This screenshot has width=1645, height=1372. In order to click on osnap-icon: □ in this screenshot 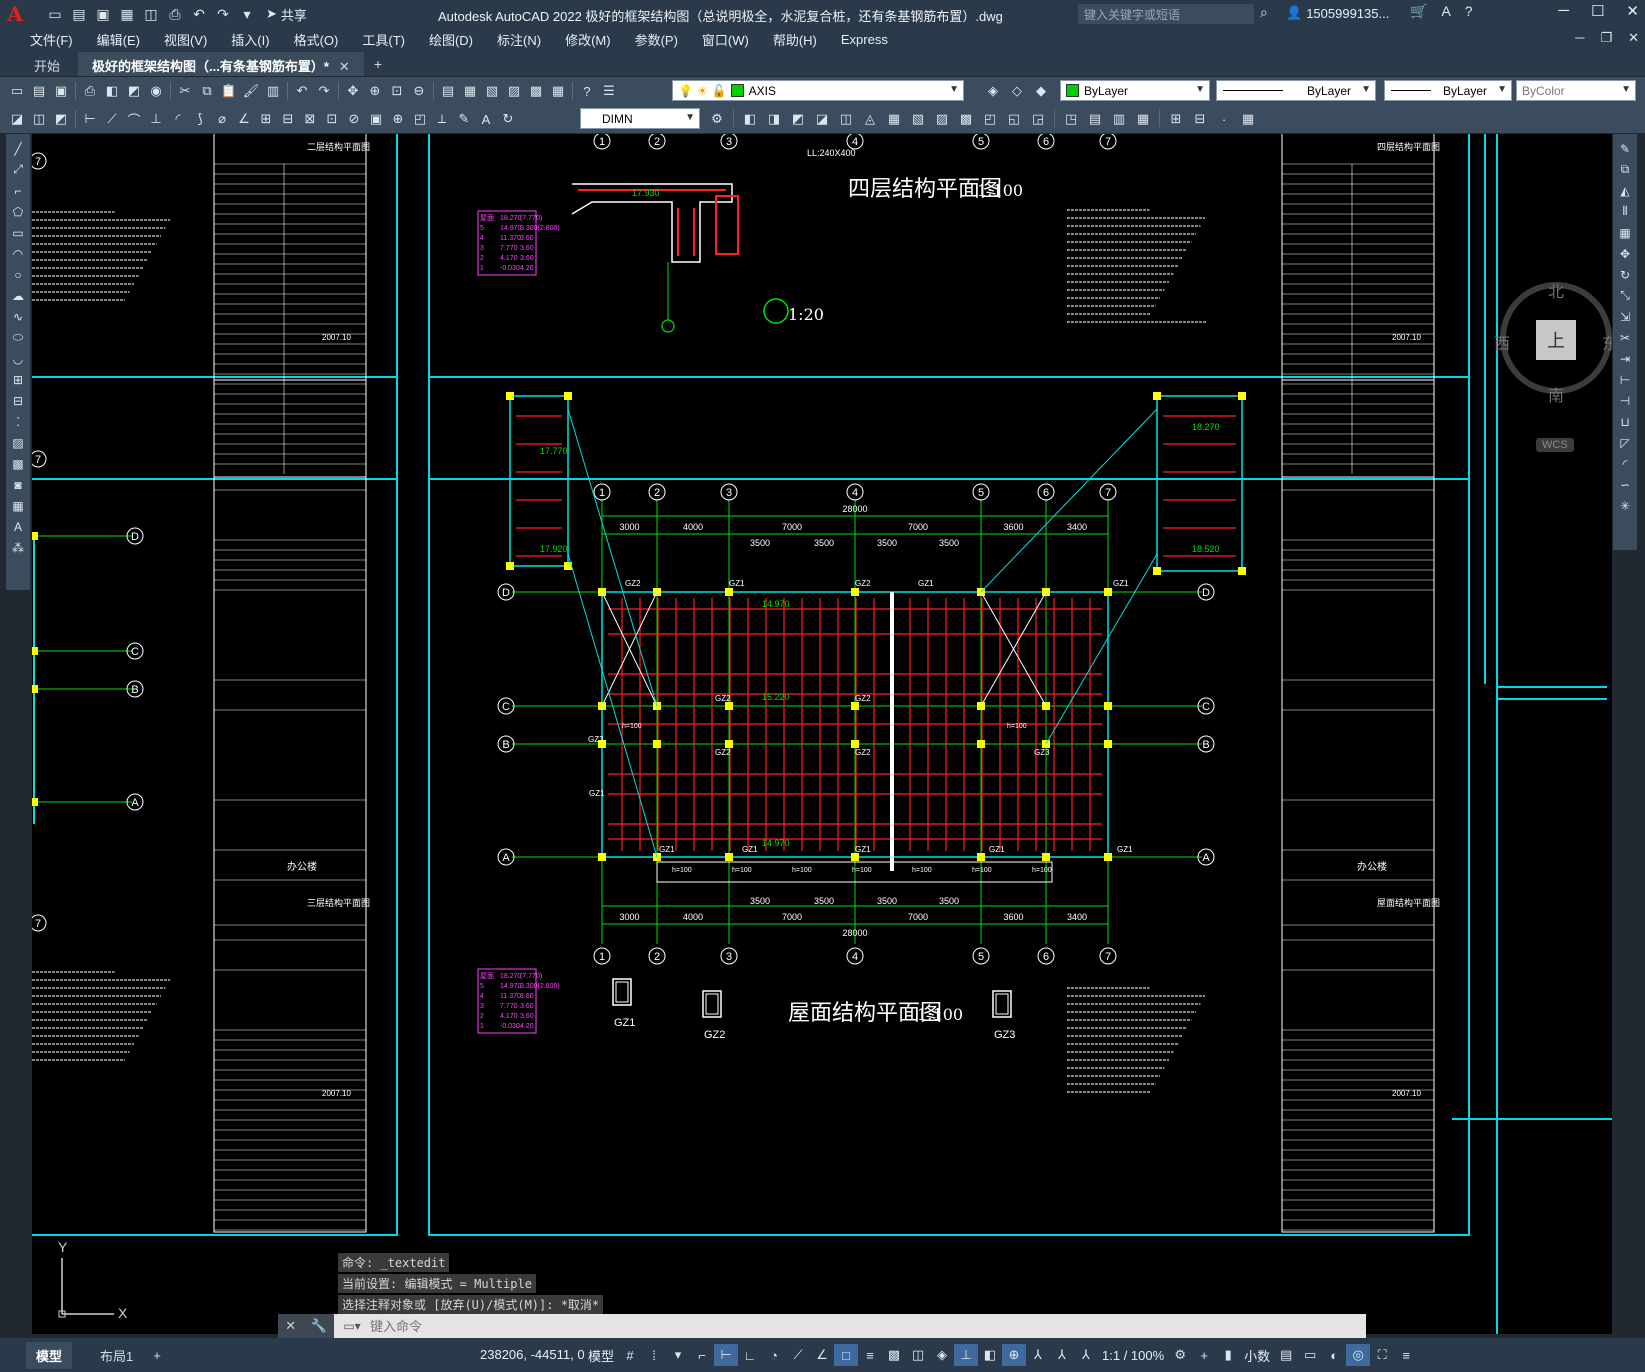, I will do `click(846, 1355)`.